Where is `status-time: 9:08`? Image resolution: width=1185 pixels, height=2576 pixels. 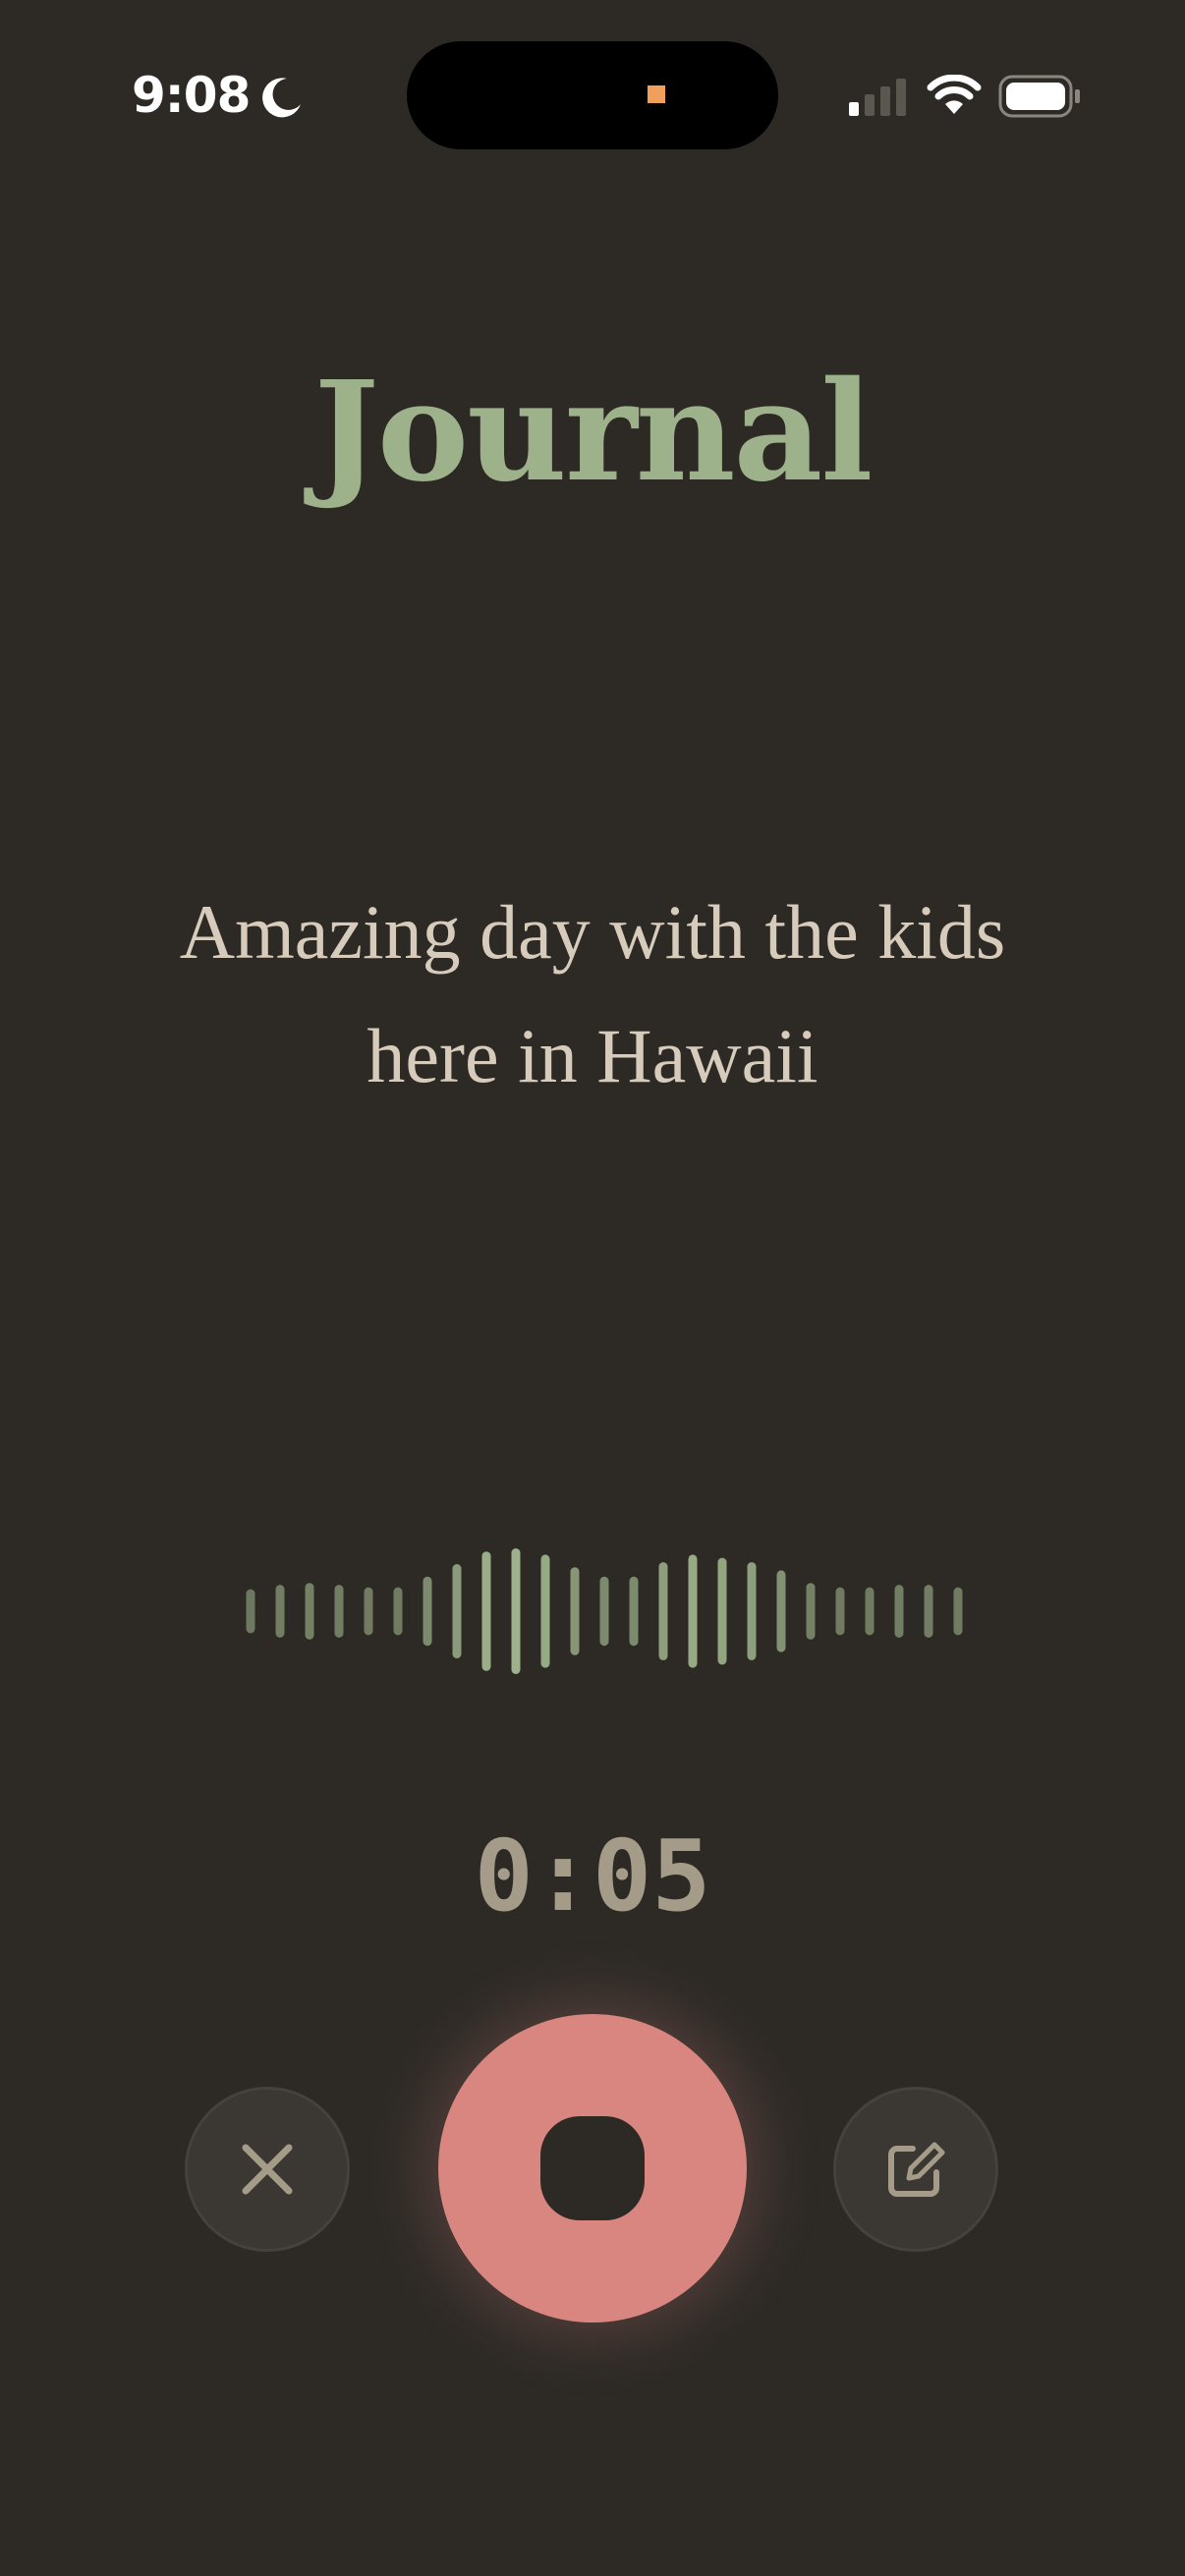
status-time: 9:08 is located at coordinates (192, 95).